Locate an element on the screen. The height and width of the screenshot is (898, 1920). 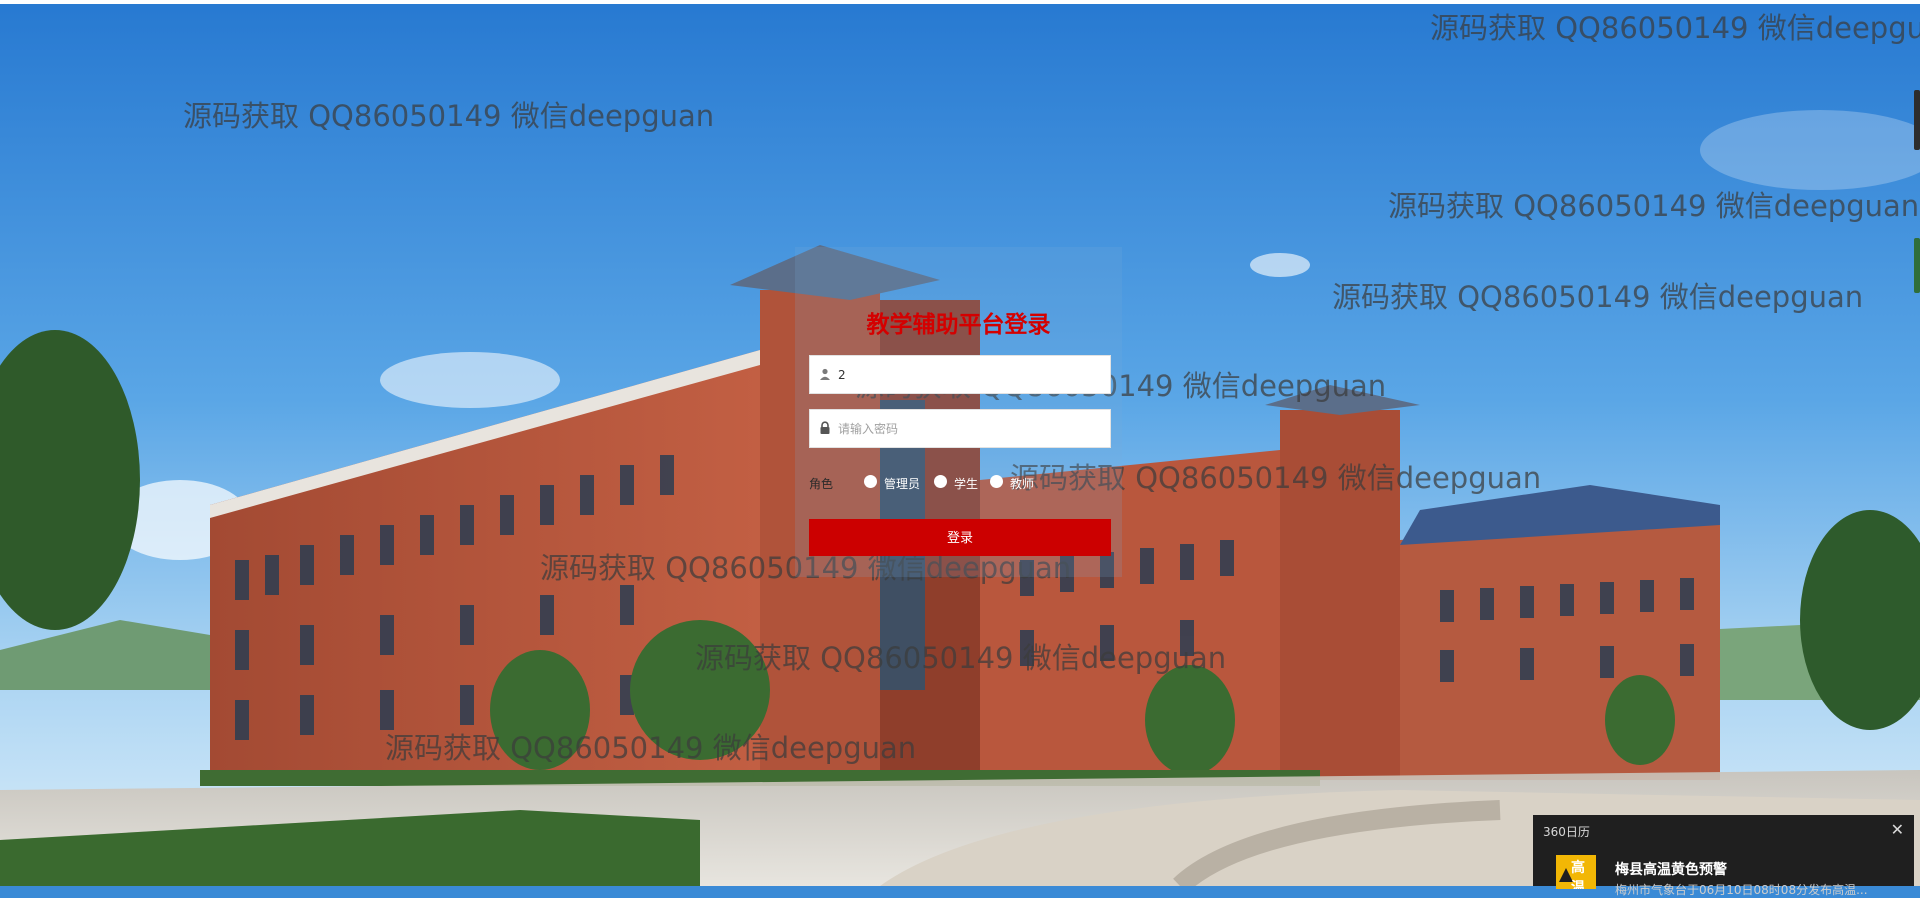
warning-badge-text: 高温 is located at coordinates (1578, 874).